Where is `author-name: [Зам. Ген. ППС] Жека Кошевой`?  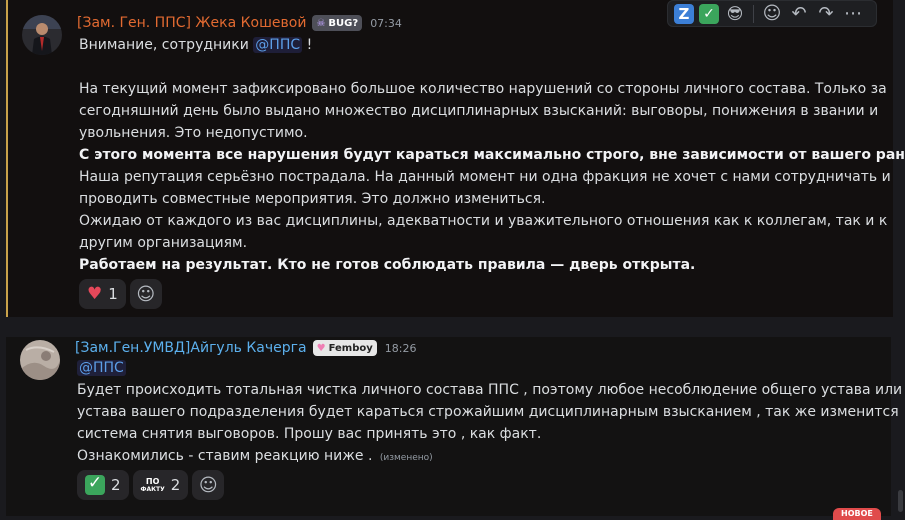 author-name: [Зам. Ген. ППС] Жека Кошевой is located at coordinates (191, 23).